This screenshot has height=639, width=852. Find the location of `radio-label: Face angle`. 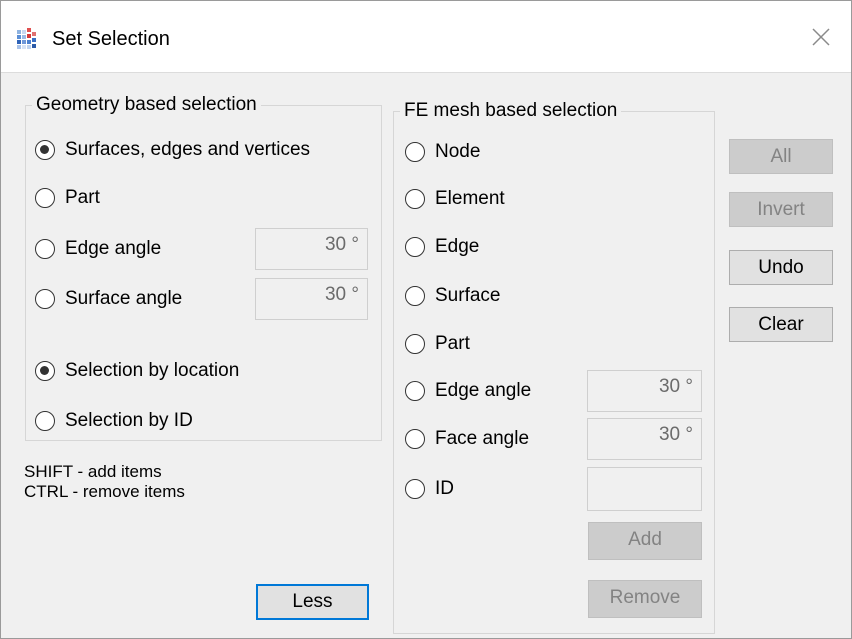

radio-label: Face angle is located at coordinates (482, 438).